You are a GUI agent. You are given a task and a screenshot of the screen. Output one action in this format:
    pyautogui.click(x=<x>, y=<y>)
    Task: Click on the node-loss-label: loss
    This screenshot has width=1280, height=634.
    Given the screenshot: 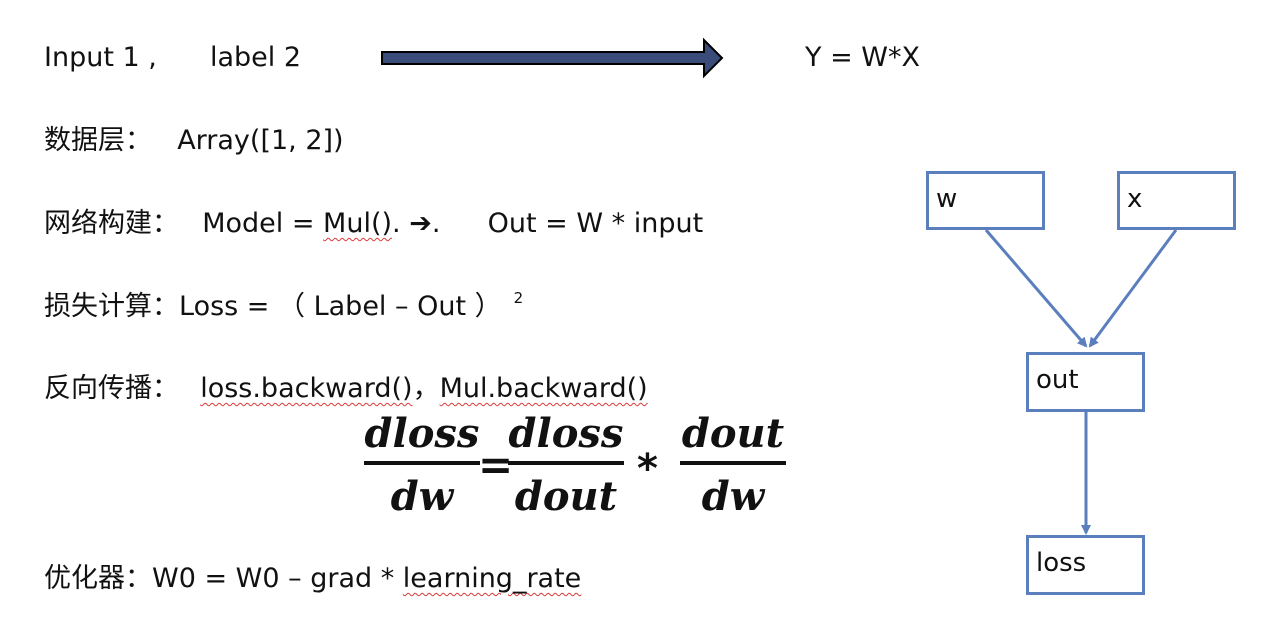 What is the action you would take?
    pyautogui.click(x=1061, y=563)
    